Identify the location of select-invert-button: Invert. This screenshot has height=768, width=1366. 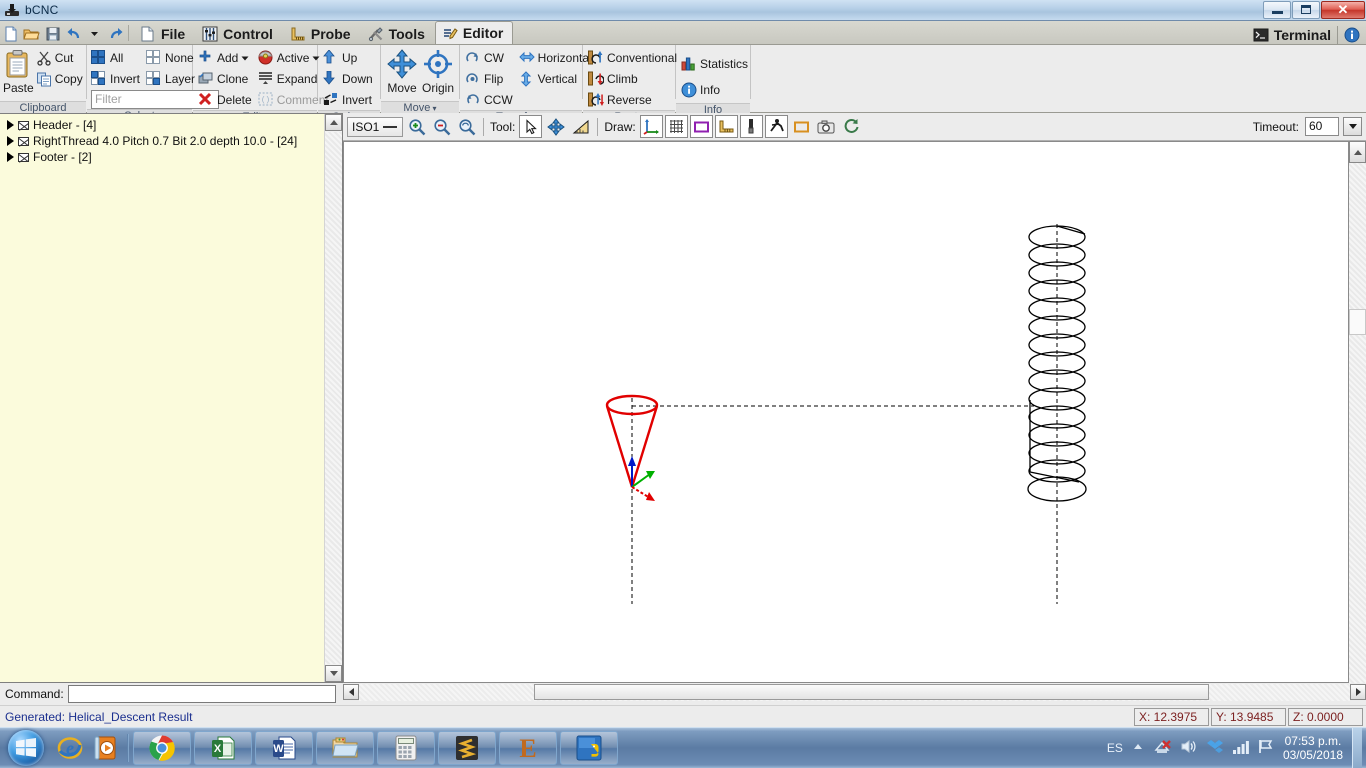
(116, 78).